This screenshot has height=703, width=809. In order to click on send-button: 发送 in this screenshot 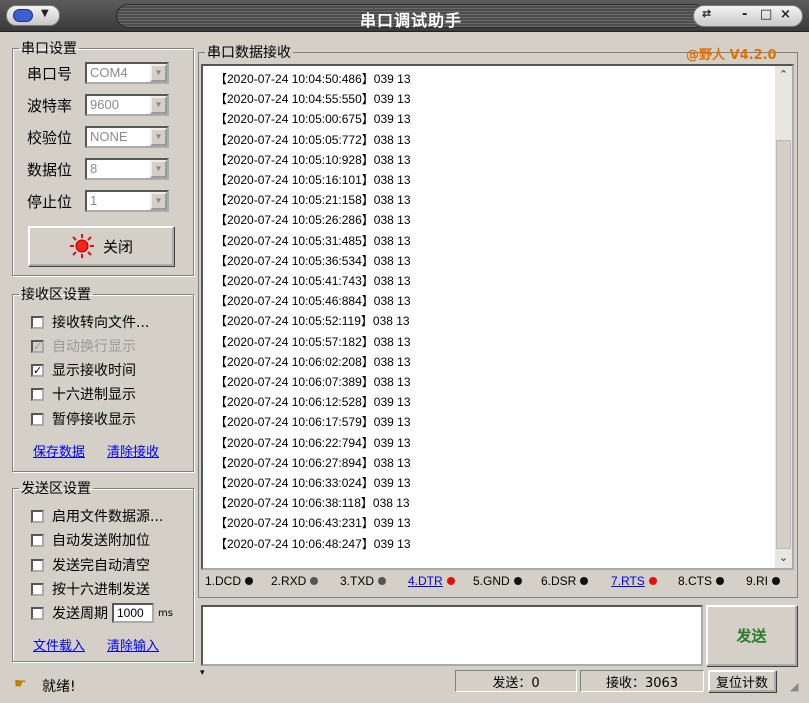, I will do `click(751, 635)`.